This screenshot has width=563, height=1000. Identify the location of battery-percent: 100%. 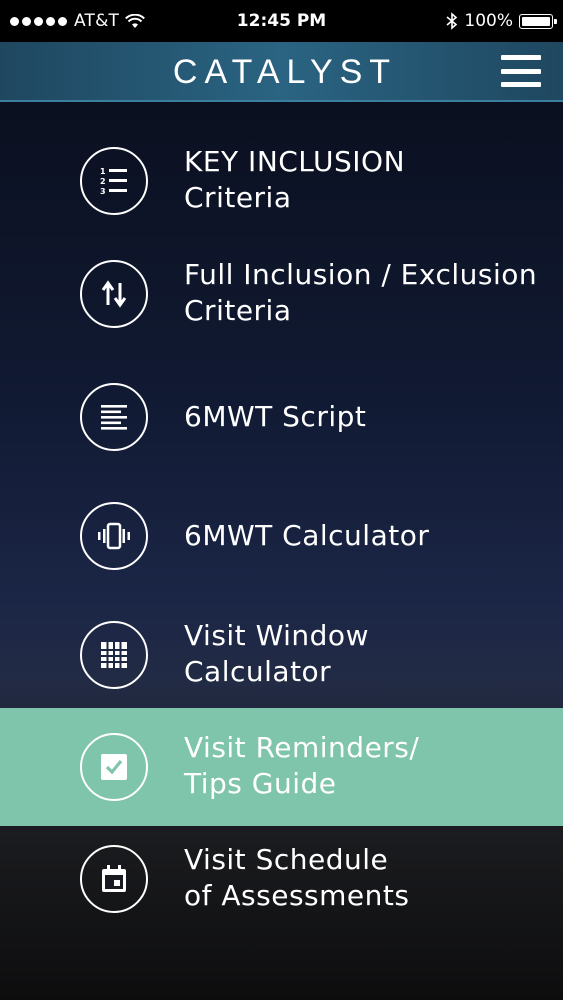
(488, 21).